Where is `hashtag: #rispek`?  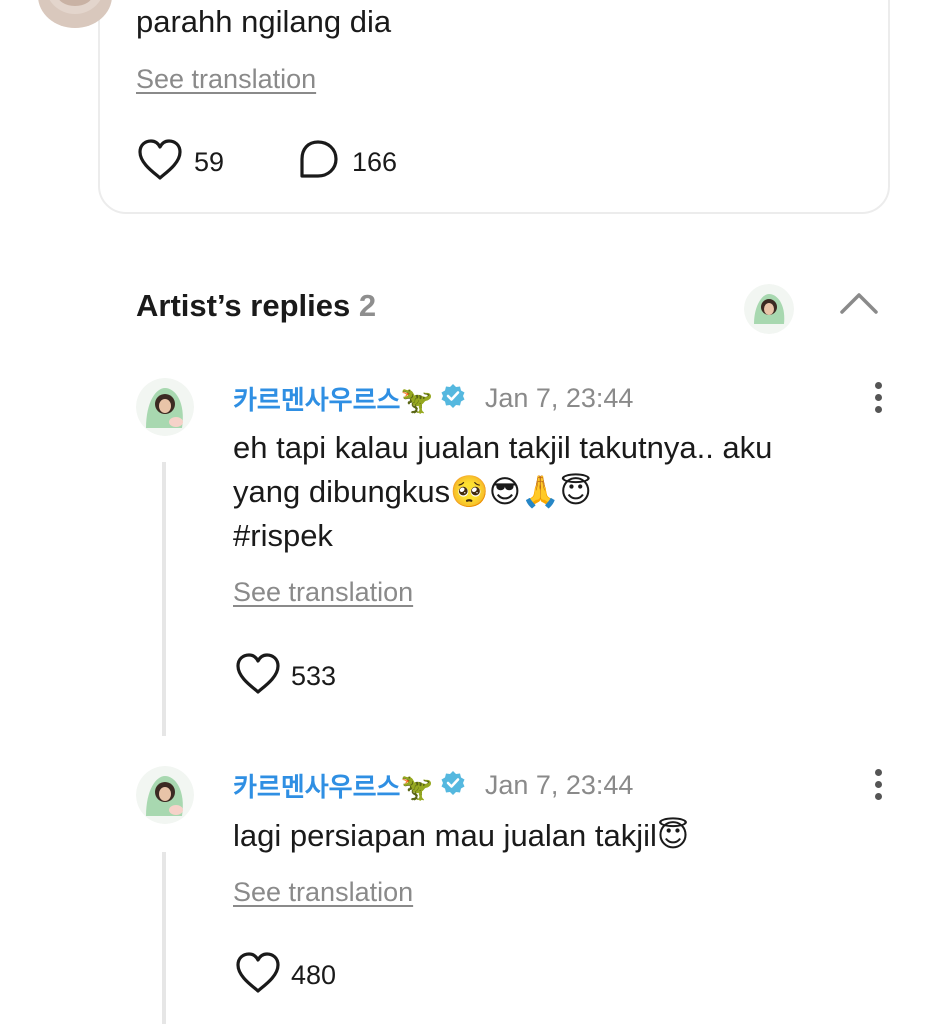
hashtag: #rispek is located at coordinates (553, 536).